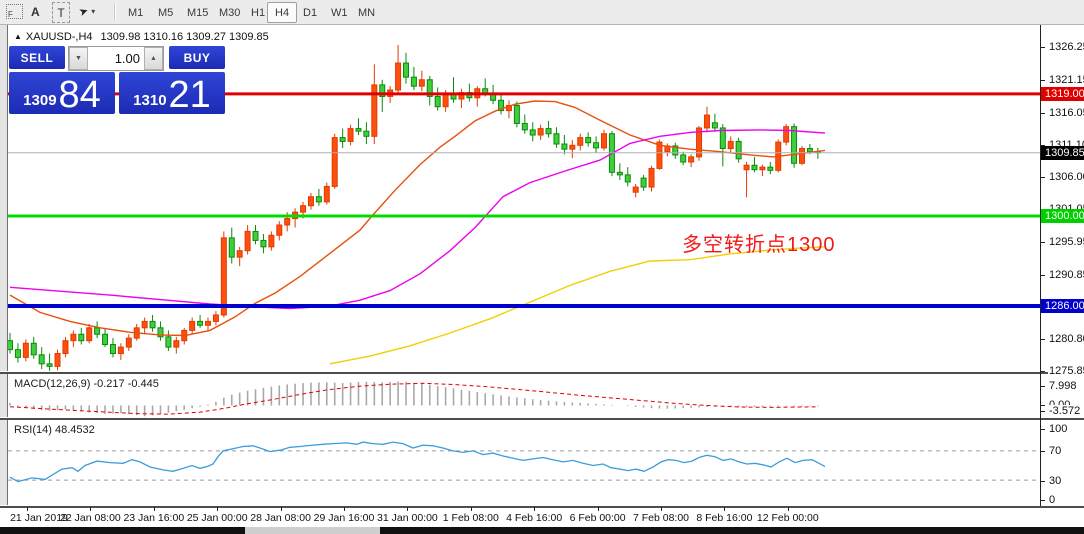  I want to click on buy-price-big: 21, so click(189, 94).